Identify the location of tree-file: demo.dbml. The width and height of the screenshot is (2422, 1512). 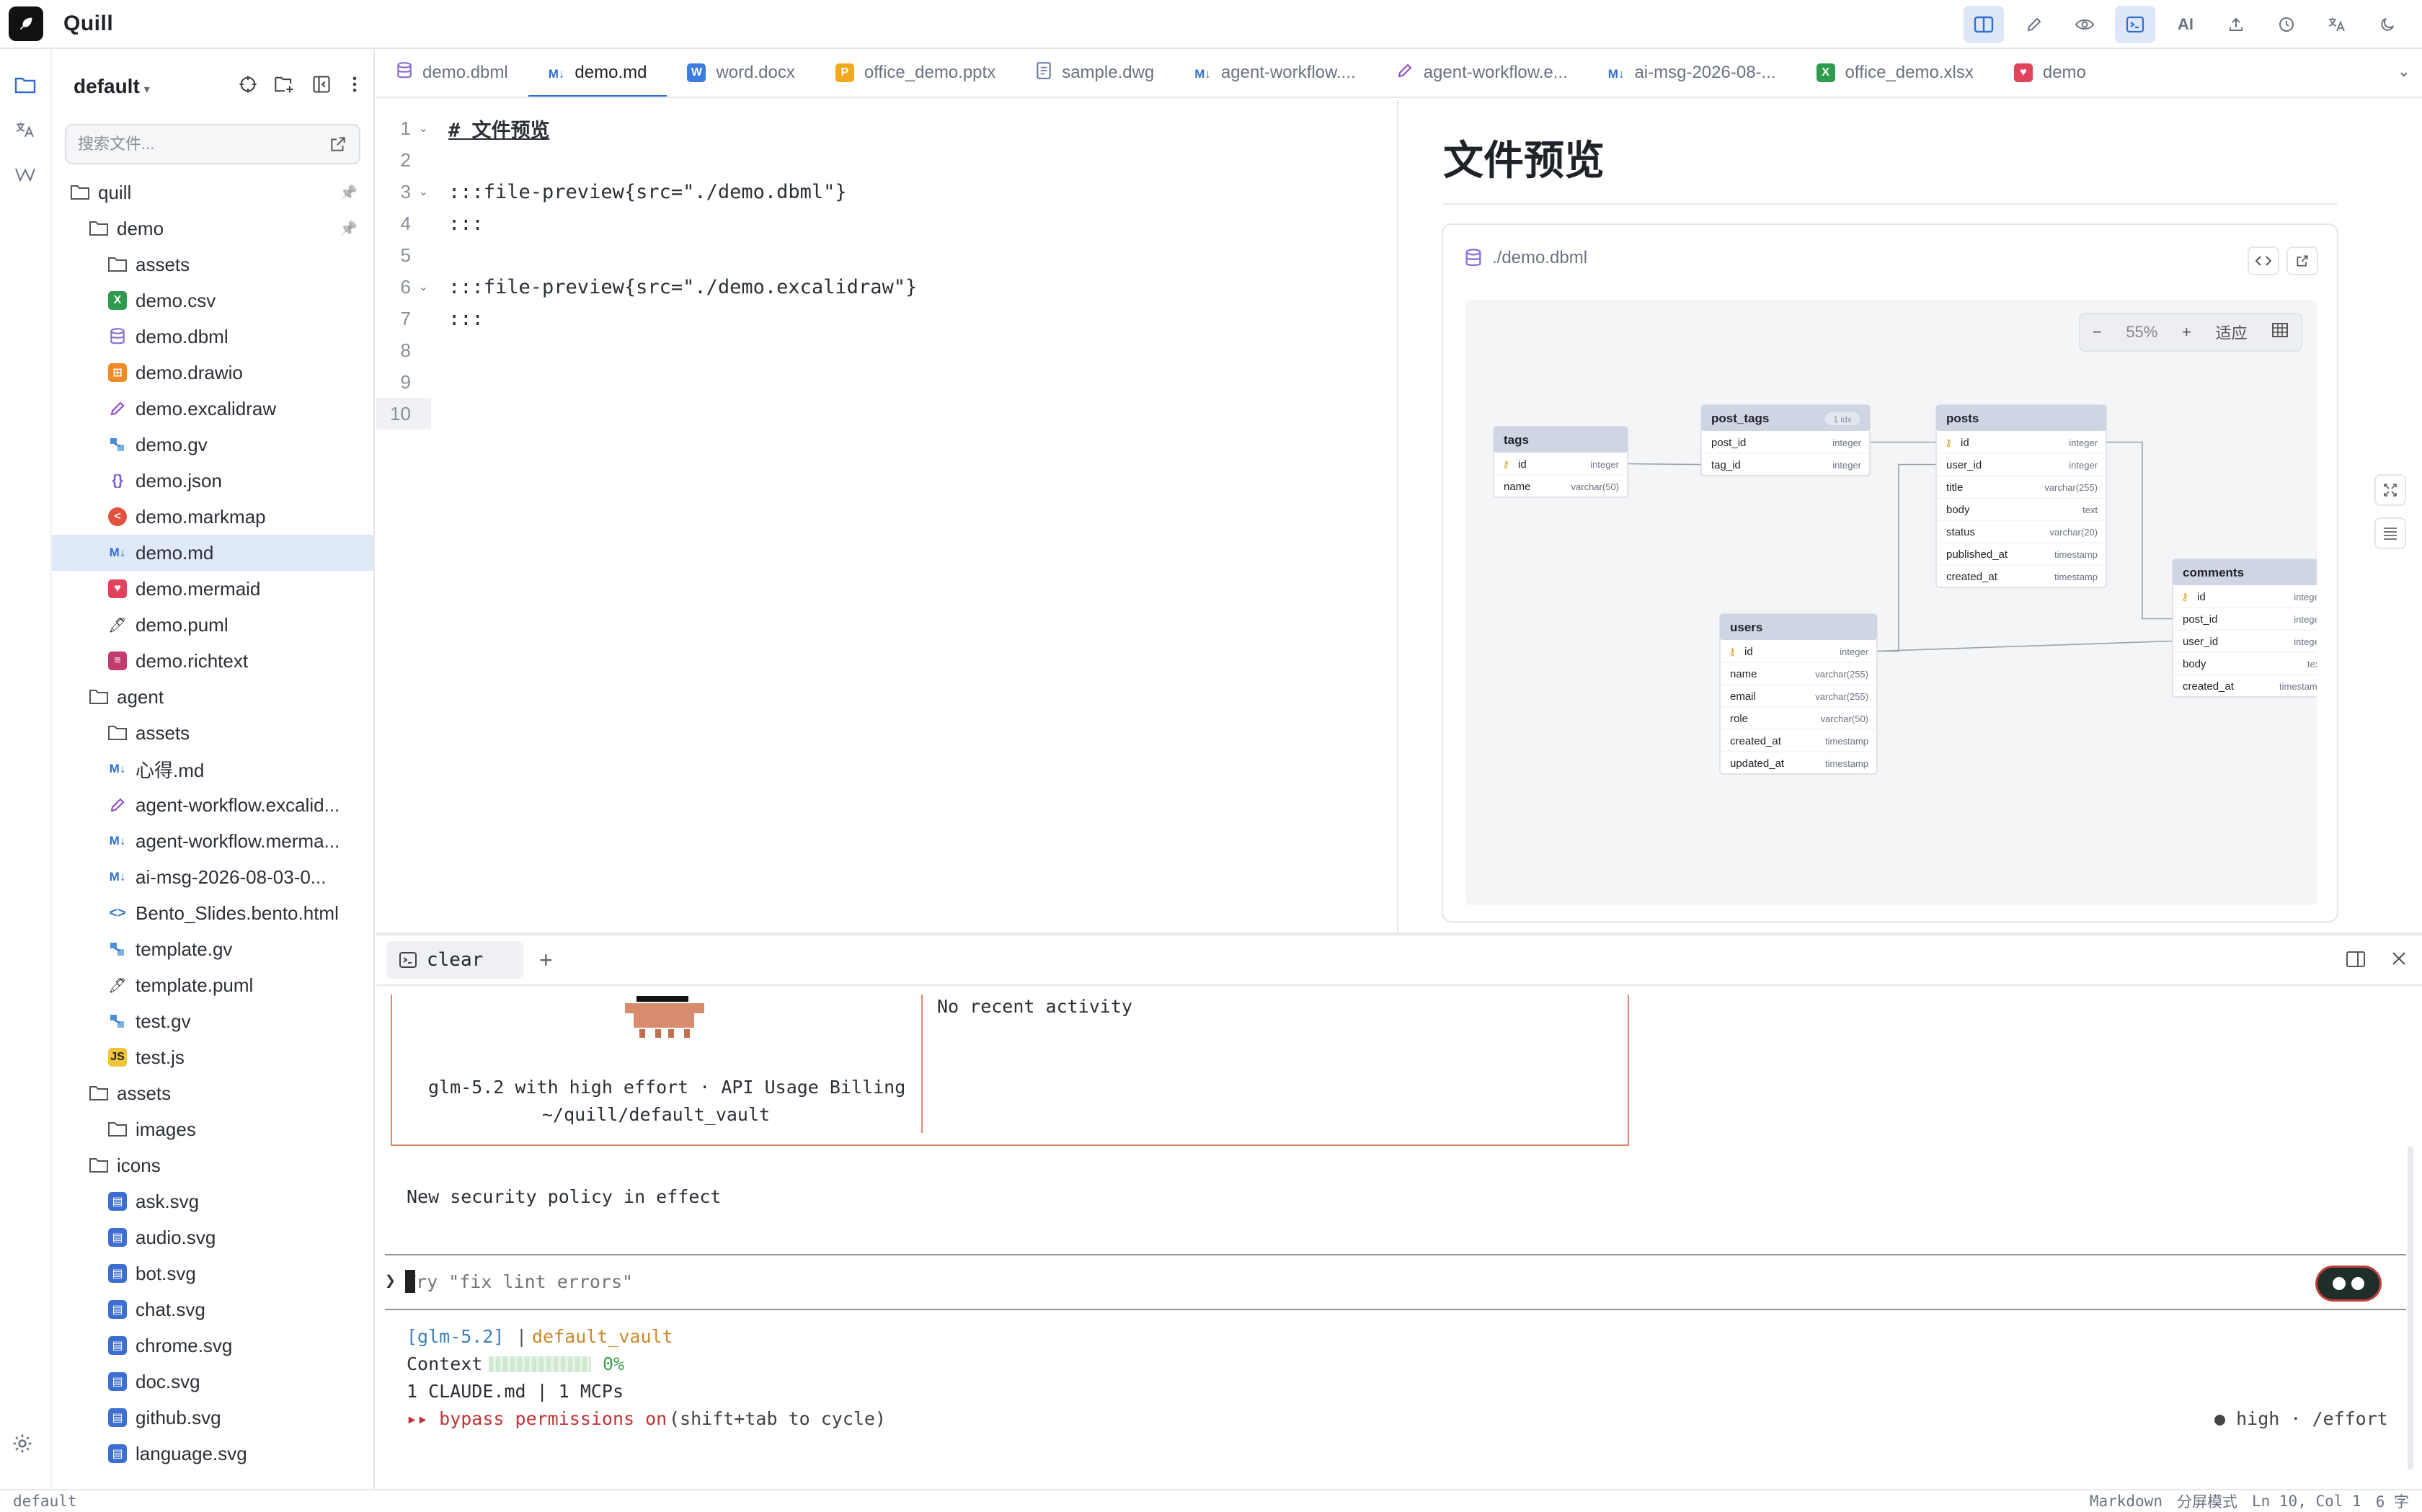
(212, 337).